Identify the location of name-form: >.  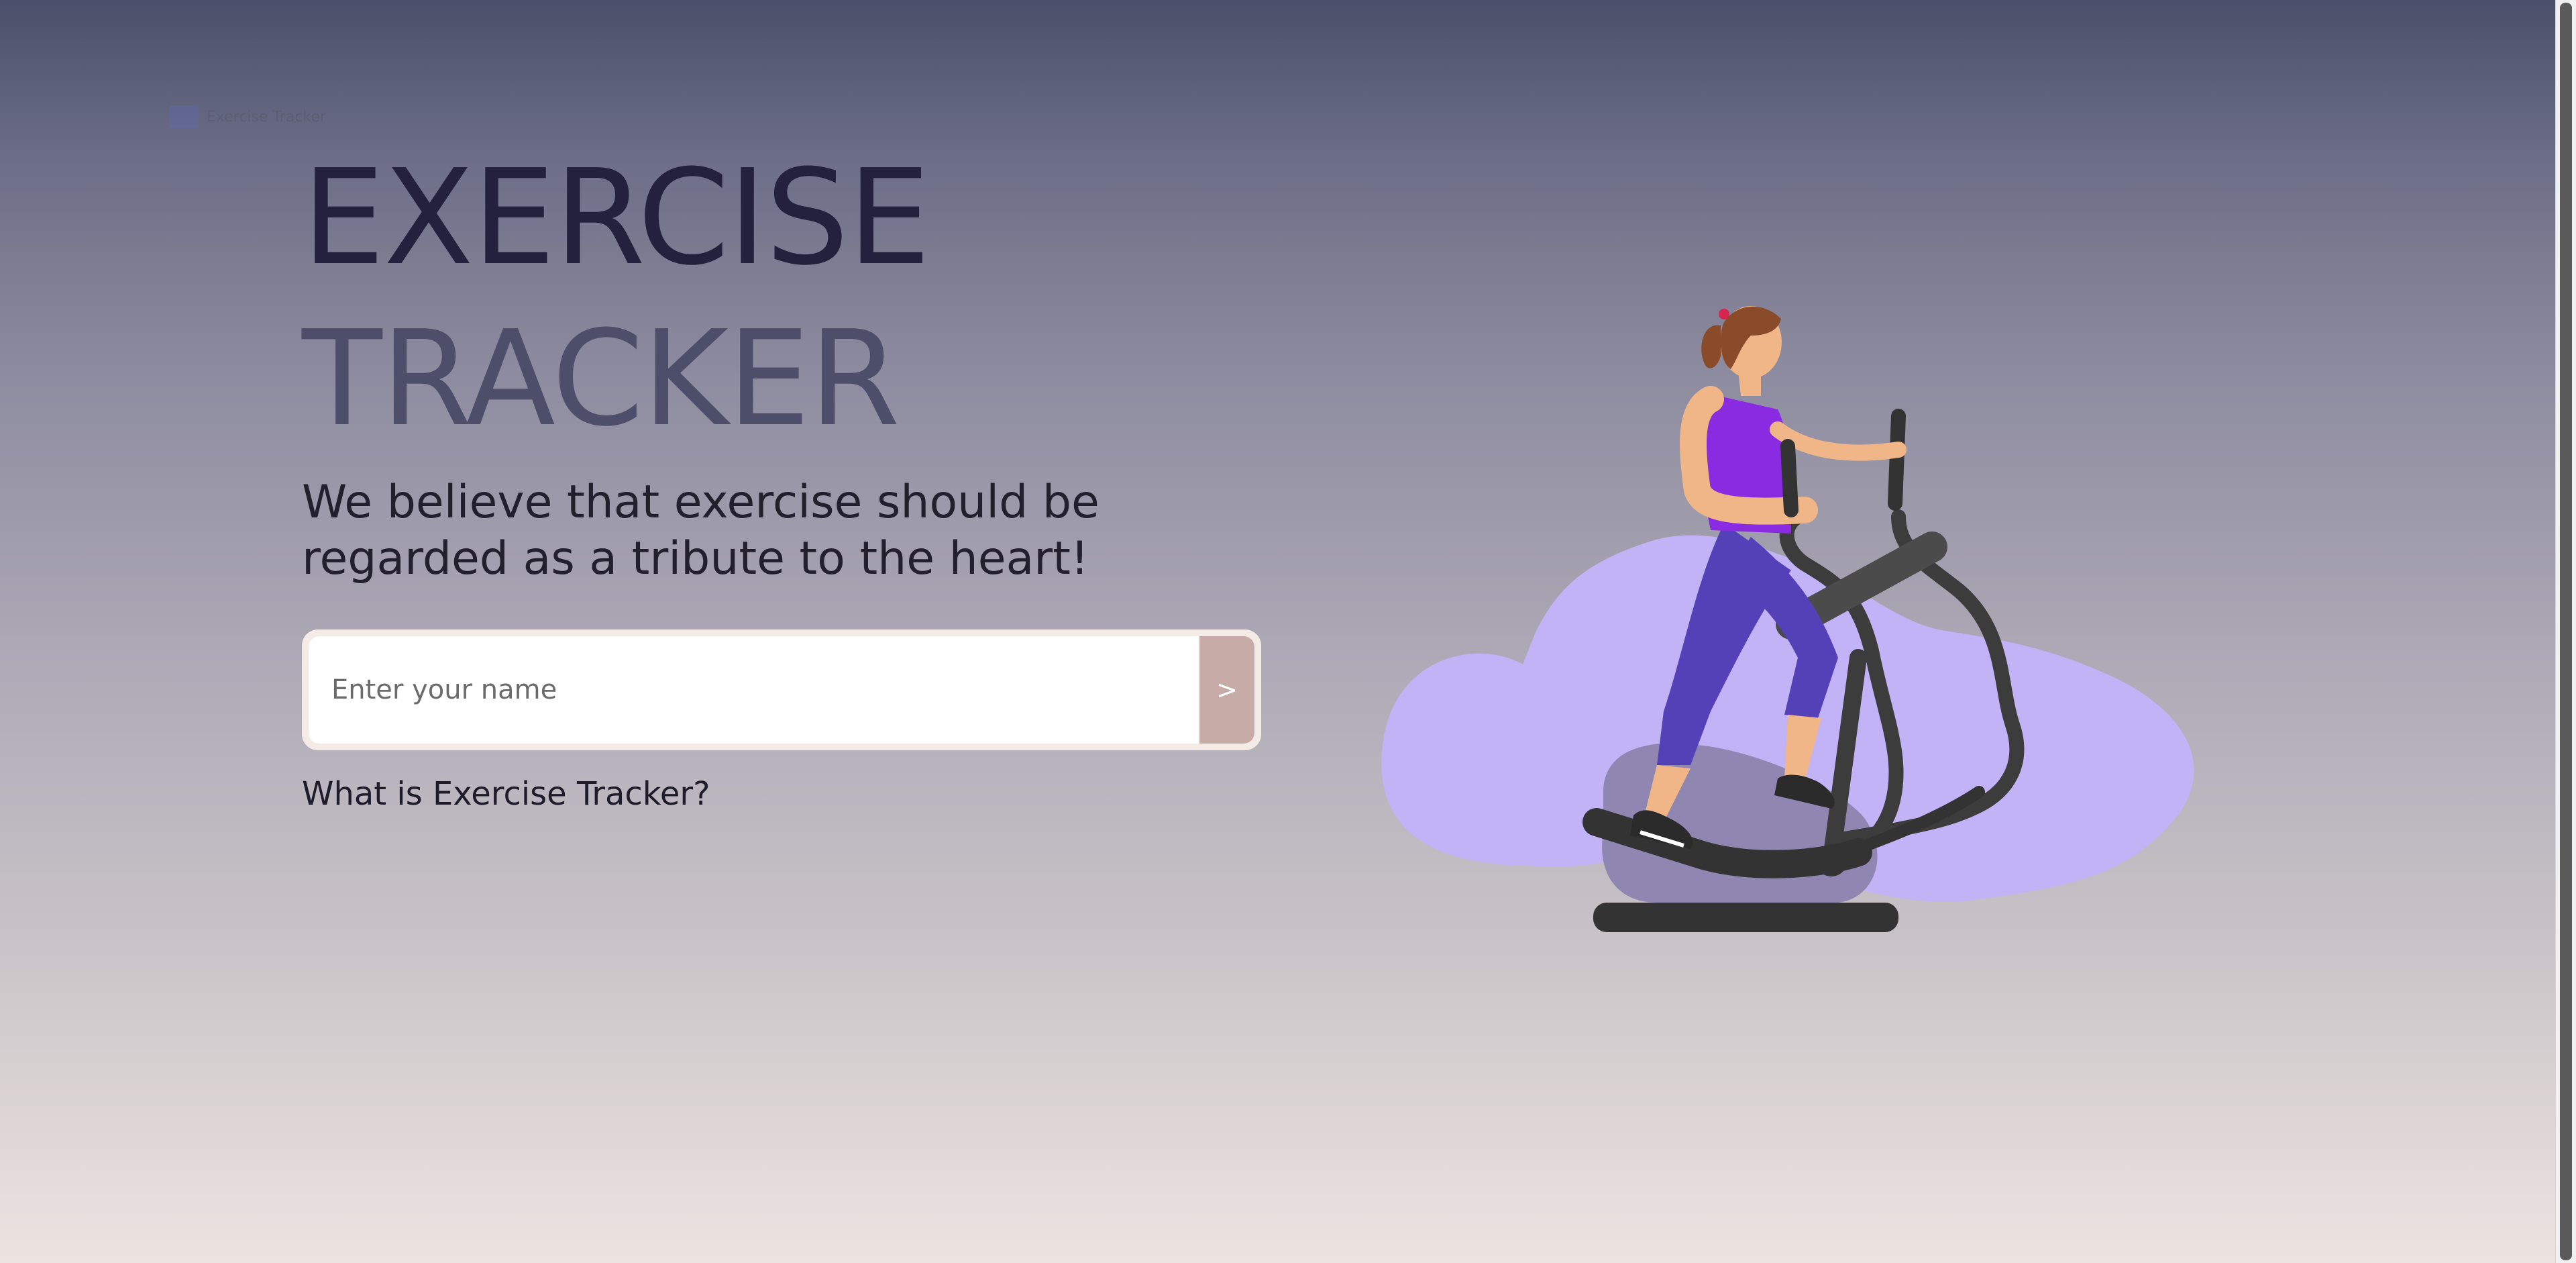
(781, 690).